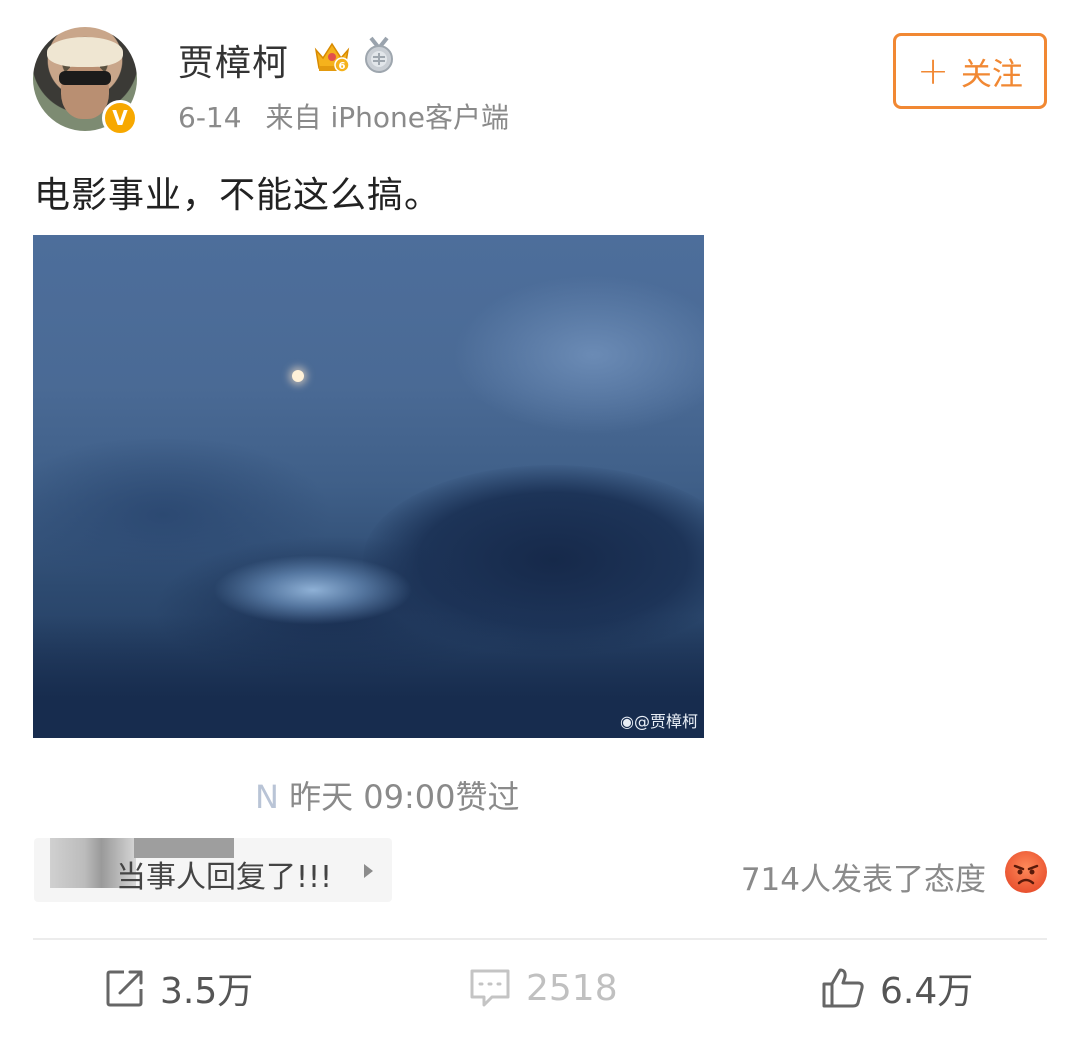  I want to click on liked-by-line: N 昨天 09:00赞过, so click(387, 795).